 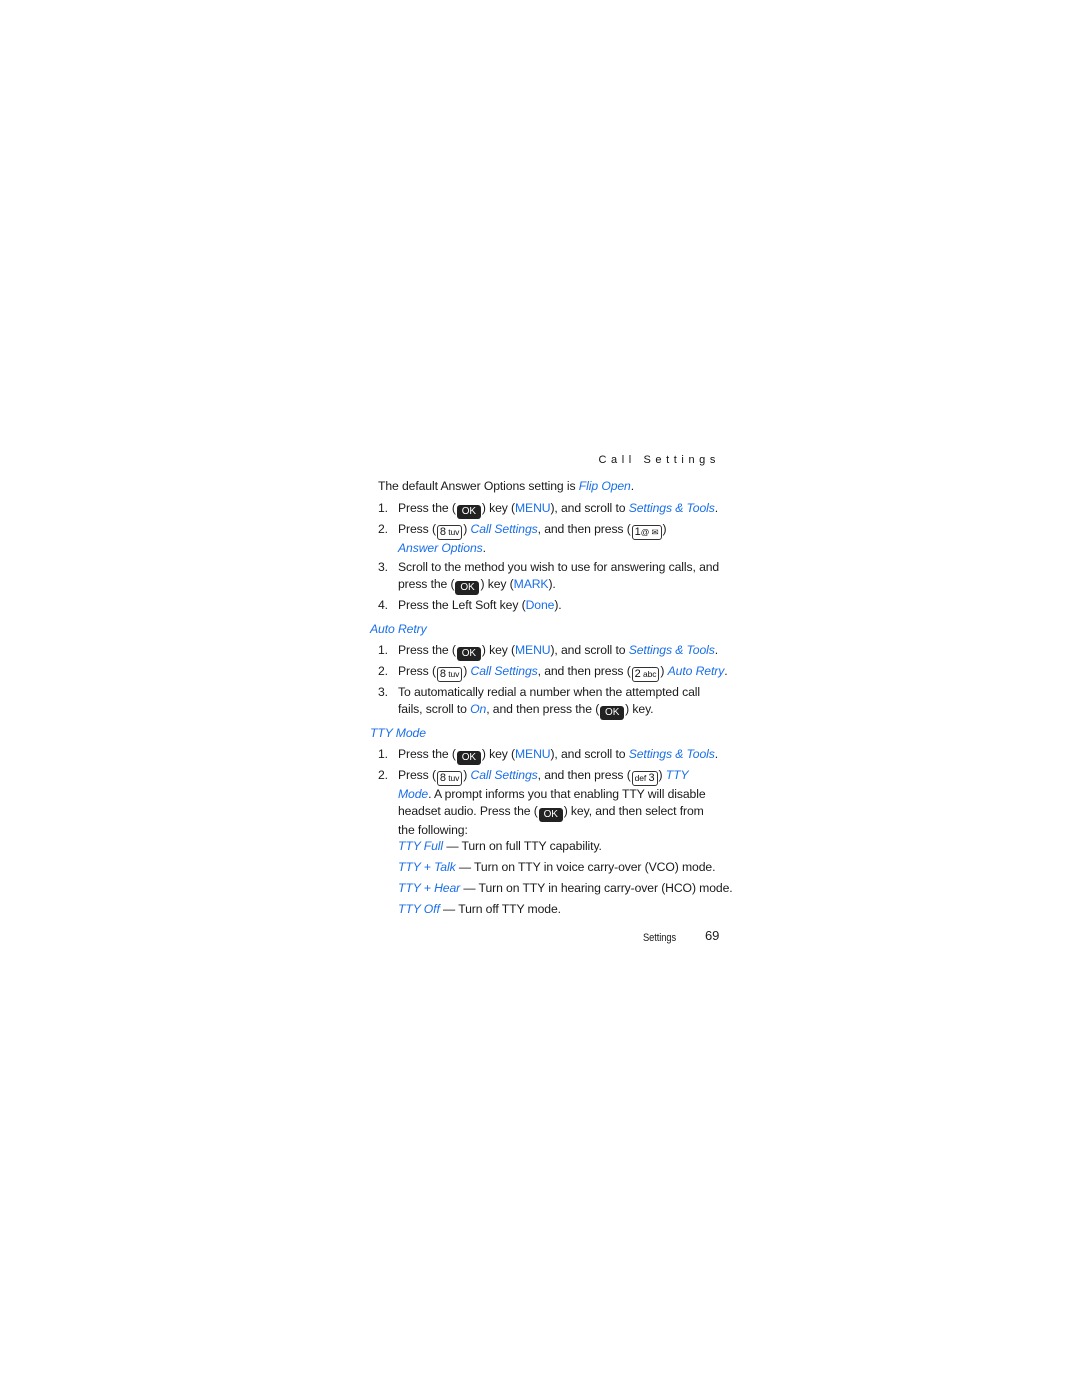 What do you see at coordinates (644, 778) in the screenshot?
I see `key-3-icon: def 3` at bounding box center [644, 778].